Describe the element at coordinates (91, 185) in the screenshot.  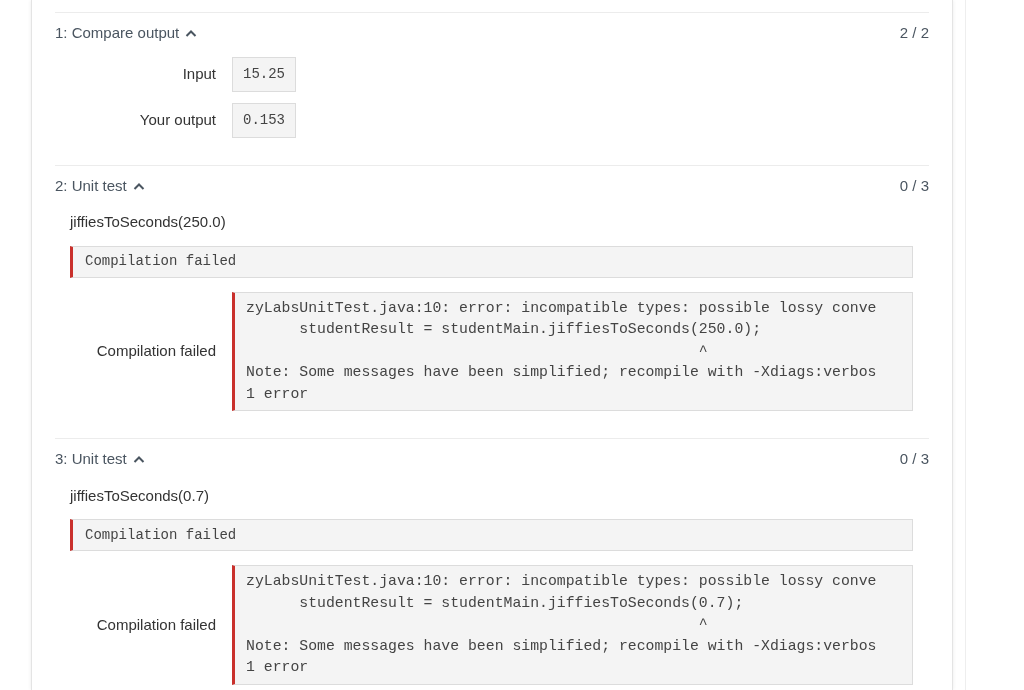
I see `test-title: 2: Unit test` at that location.